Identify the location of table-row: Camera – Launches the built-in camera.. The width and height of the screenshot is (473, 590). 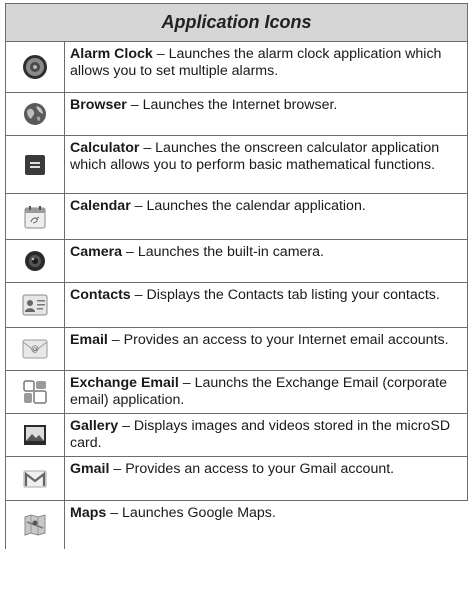
(236, 261).